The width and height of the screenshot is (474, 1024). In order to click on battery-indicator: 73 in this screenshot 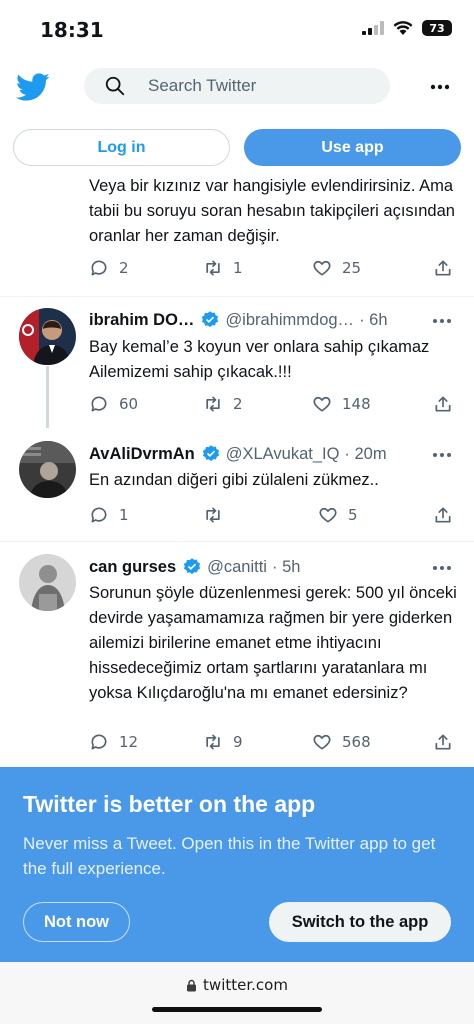, I will do `click(437, 28)`.